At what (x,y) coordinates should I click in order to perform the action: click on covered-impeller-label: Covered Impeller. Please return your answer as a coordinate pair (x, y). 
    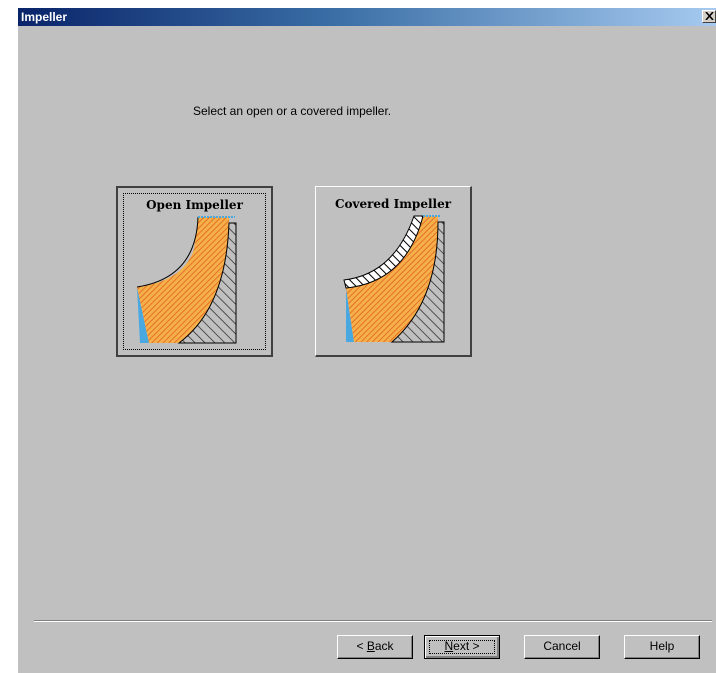
    Looking at the image, I should click on (393, 204).